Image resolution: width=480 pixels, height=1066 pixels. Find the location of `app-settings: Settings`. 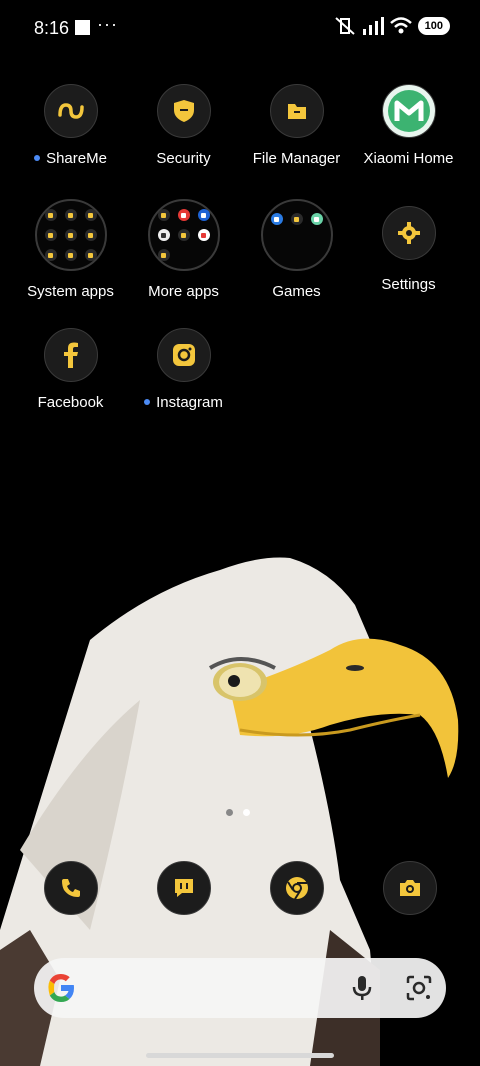

app-settings: Settings is located at coordinates (408, 249).